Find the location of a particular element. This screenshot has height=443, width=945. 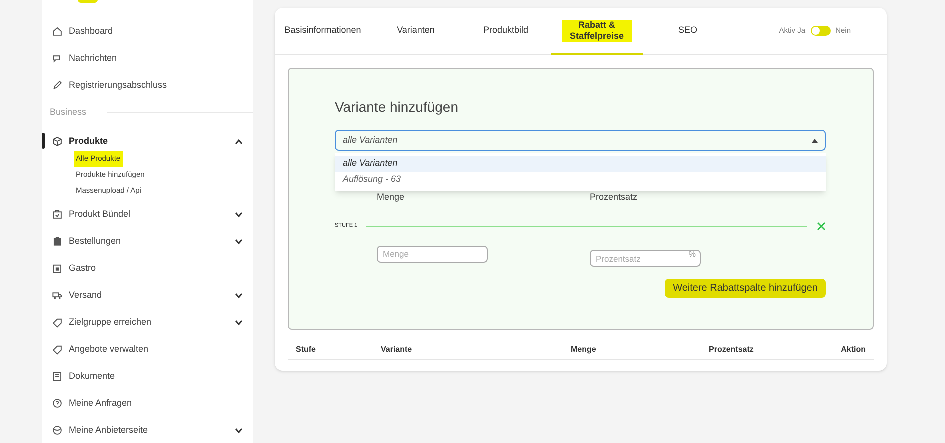

document-icon is located at coordinates (57, 376).